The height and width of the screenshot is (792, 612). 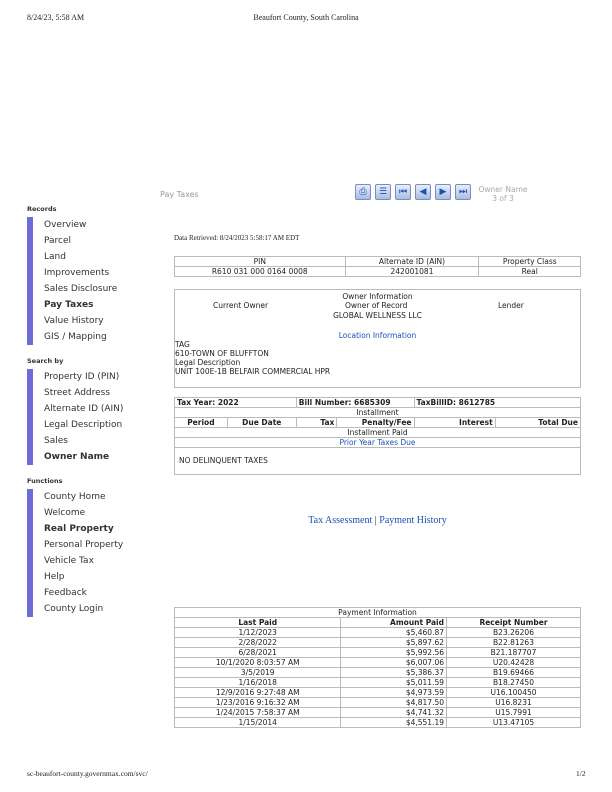 I want to click on table-row: 1/16/2018 $5,011.59 B18.27450, so click(x=377, y=682).